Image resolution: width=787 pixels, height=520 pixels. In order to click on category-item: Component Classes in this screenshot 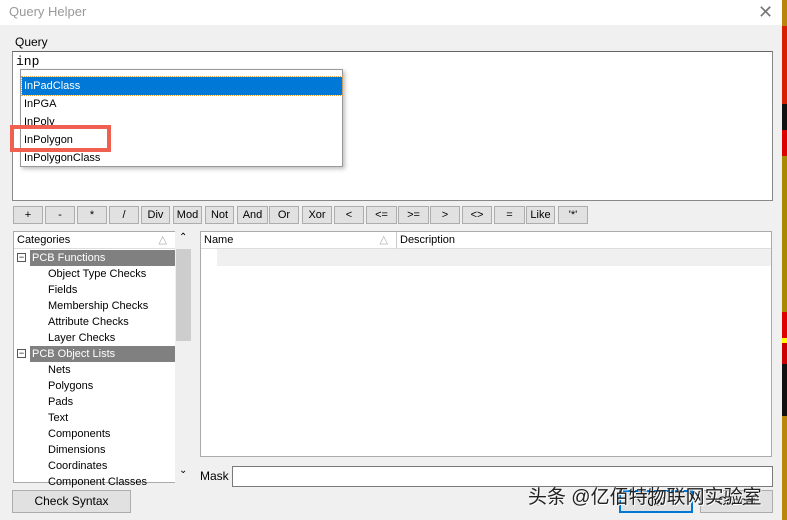, I will do `click(97, 482)`.